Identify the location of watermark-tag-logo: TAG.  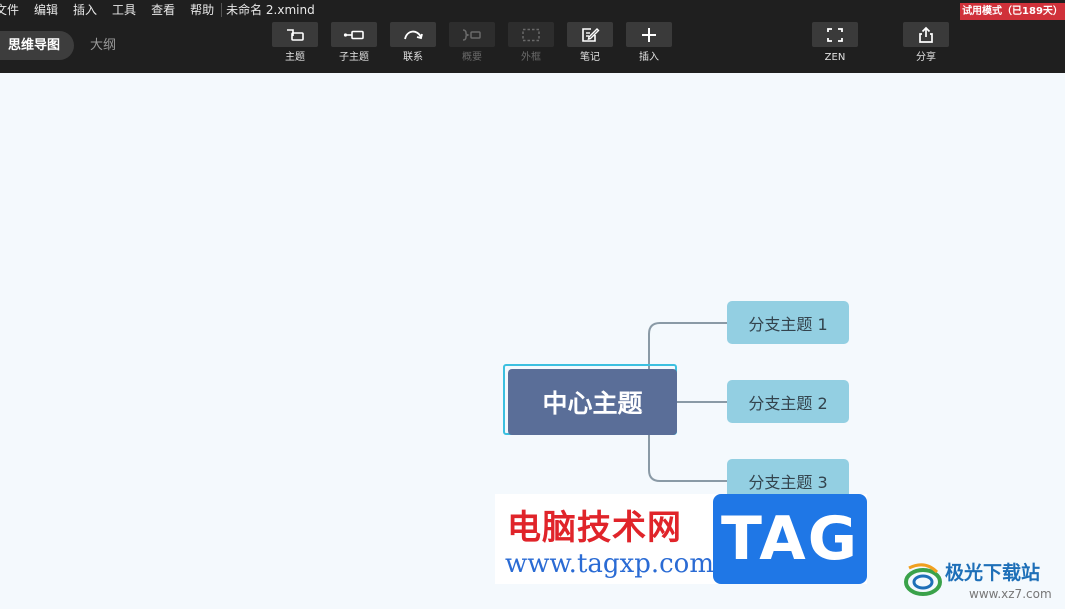
(790, 539).